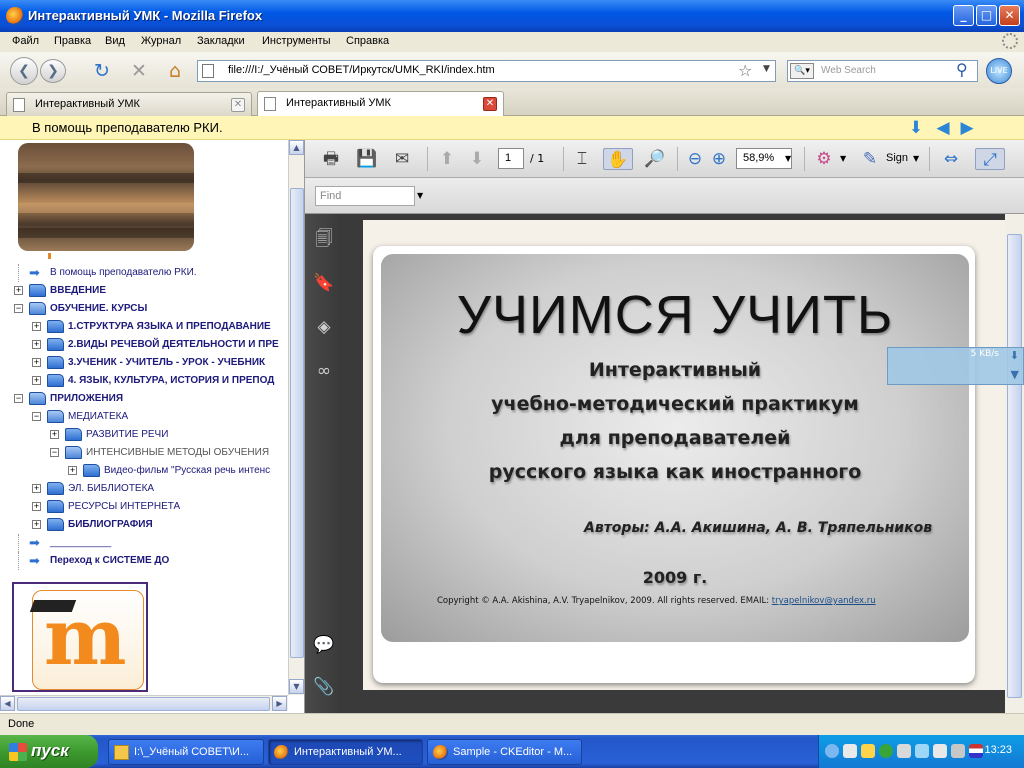 This screenshot has height=768, width=1024. What do you see at coordinates (802, 71) in the screenshot?
I see `search-engine-icon: 🔍▾` at bounding box center [802, 71].